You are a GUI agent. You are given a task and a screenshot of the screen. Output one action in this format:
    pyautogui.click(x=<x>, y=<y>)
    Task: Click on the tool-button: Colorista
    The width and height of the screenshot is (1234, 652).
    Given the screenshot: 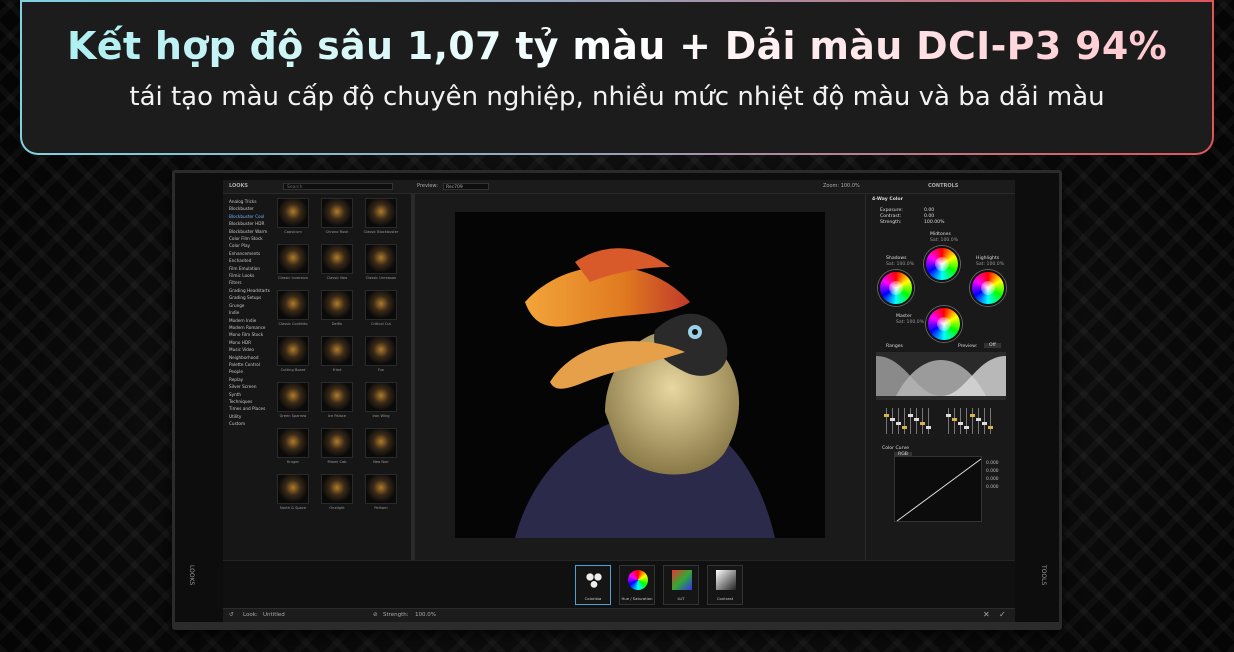 What is the action you would take?
    pyautogui.click(x=593, y=585)
    